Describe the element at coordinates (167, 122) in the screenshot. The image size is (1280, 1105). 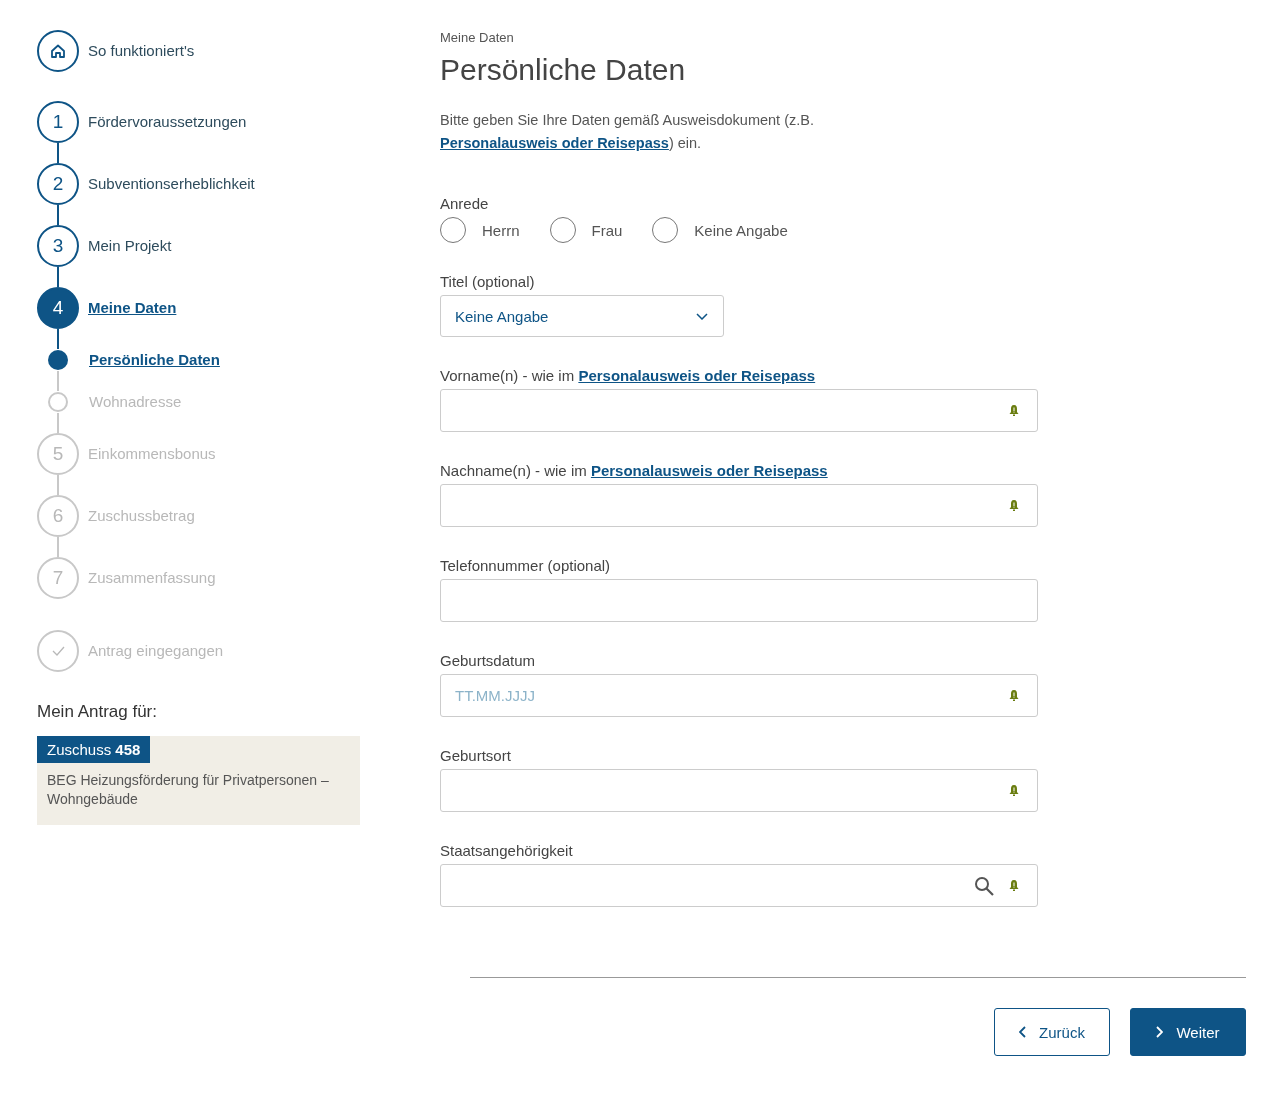
I see `step-link: Fördervoraussetzungen` at that location.